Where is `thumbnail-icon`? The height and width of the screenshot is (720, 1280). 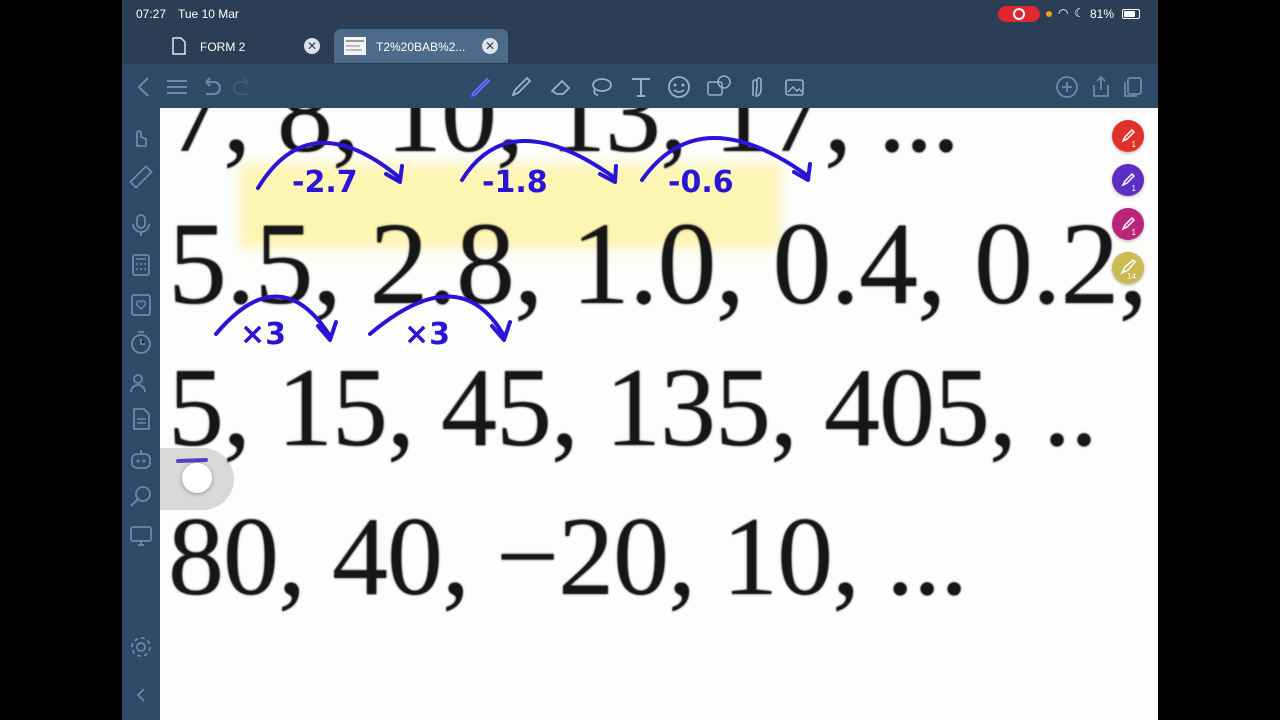 thumbnail-icon is located at coordinates (355, 46).